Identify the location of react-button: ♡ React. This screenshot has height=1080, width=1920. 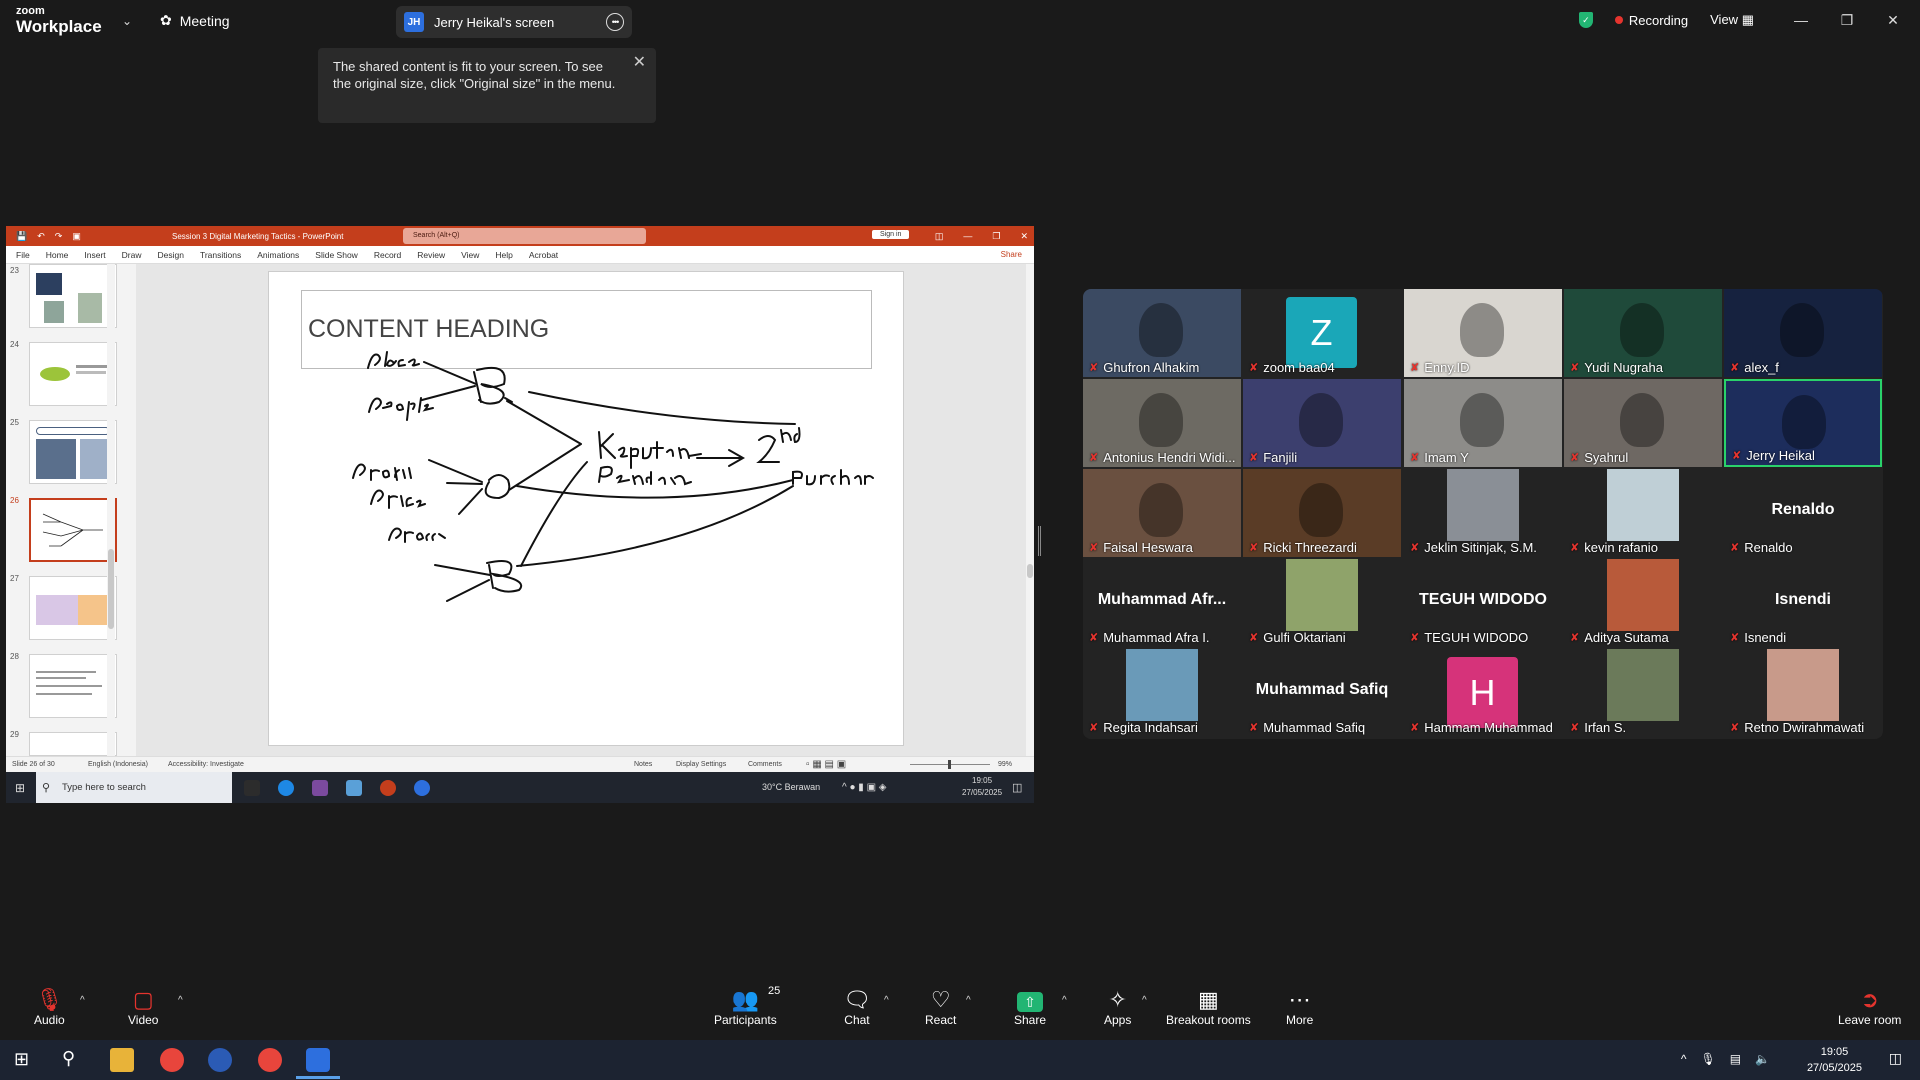
(940, 1007).